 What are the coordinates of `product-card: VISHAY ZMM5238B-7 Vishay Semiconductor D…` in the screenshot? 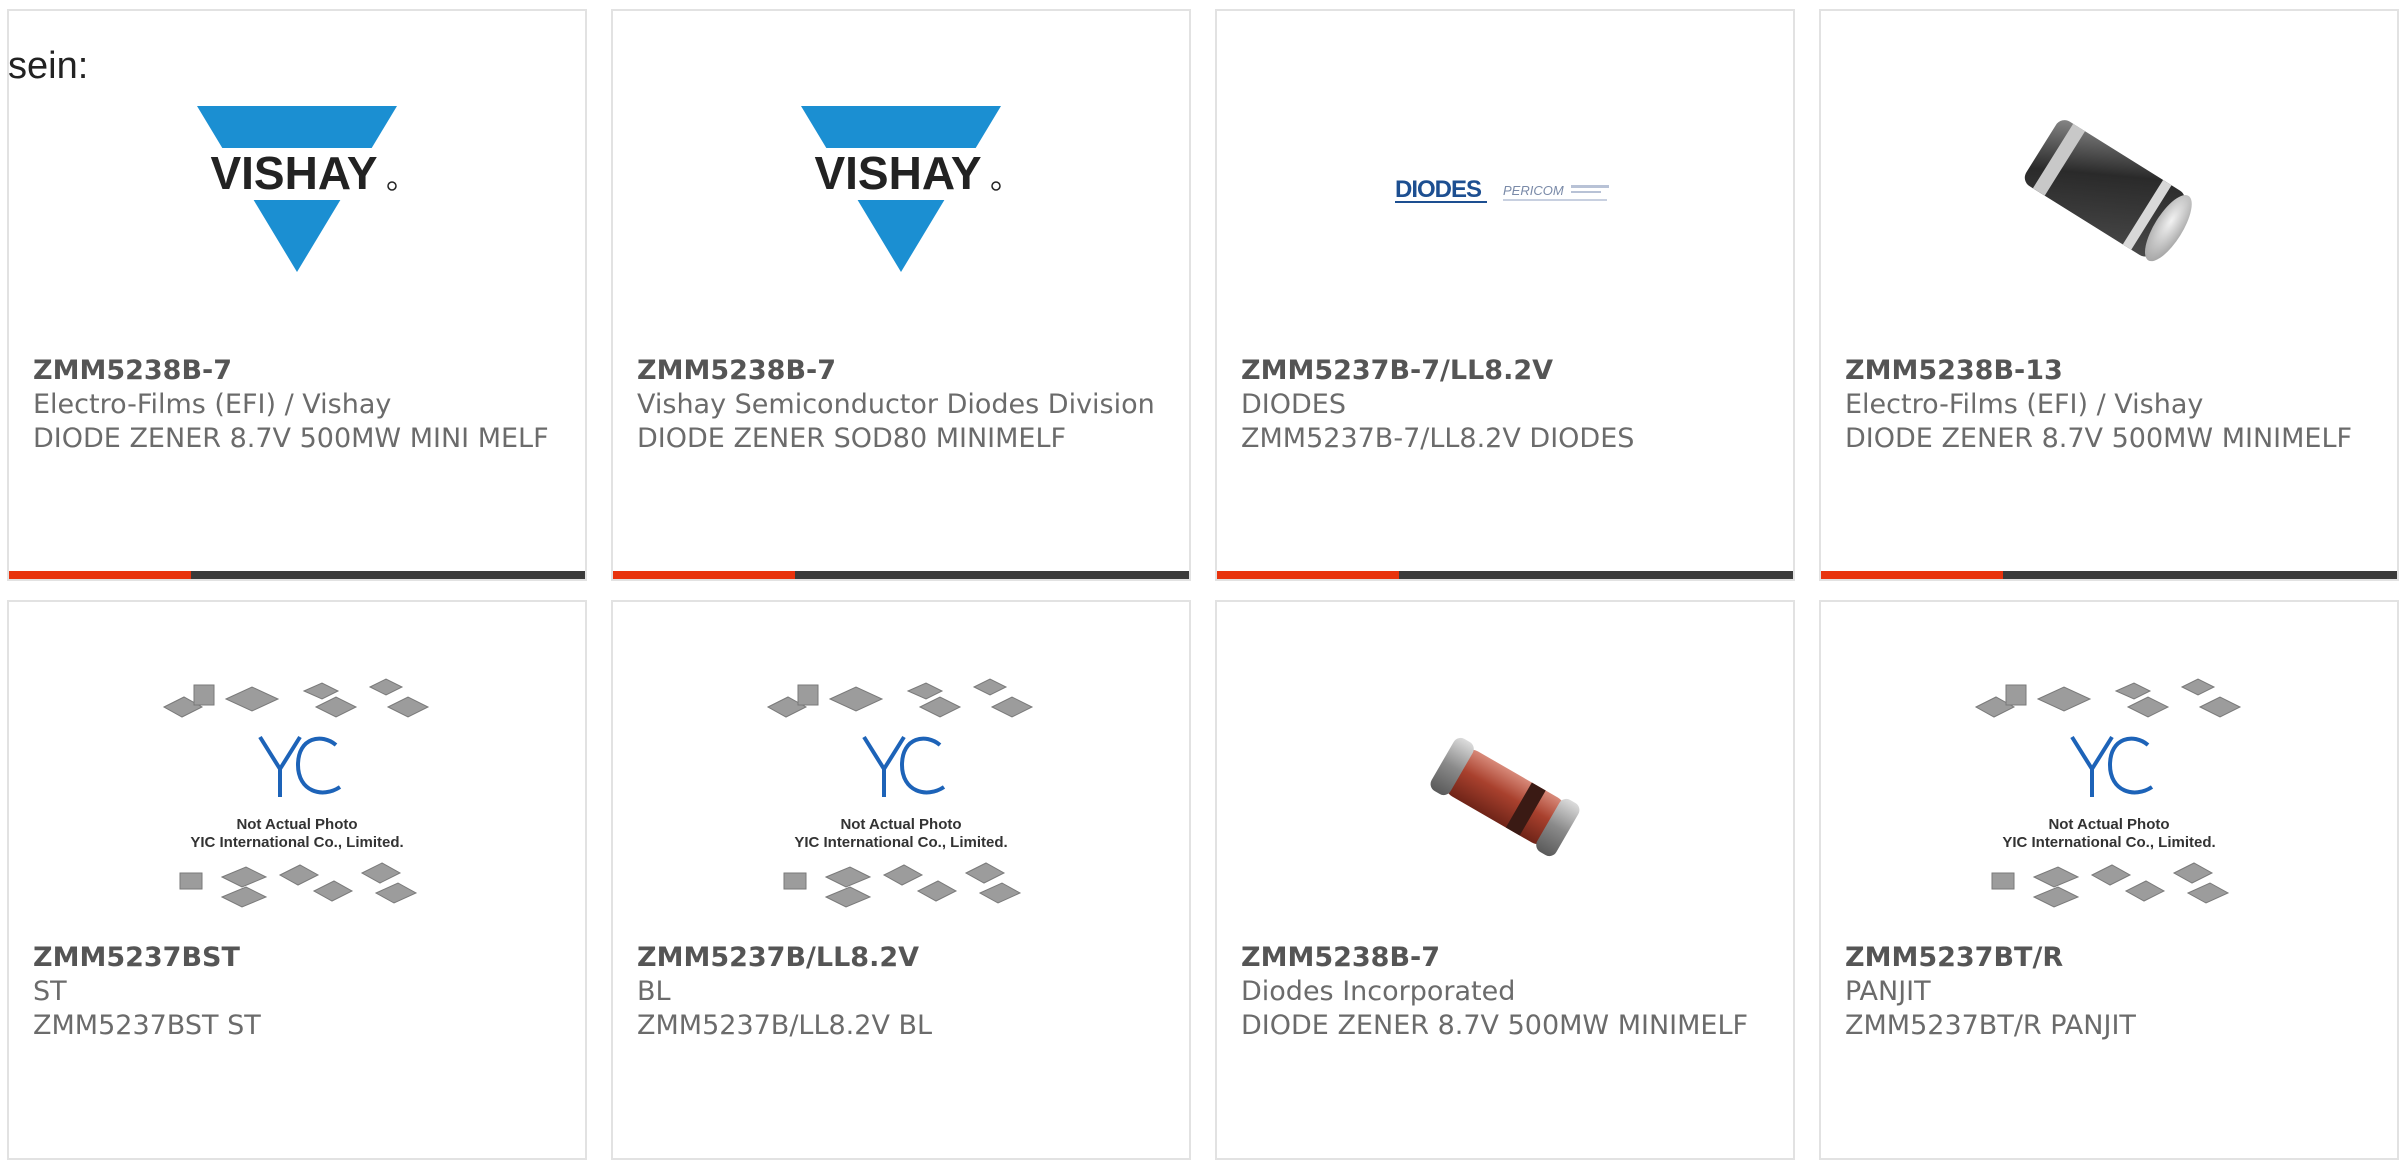 It's located at (901, 295).